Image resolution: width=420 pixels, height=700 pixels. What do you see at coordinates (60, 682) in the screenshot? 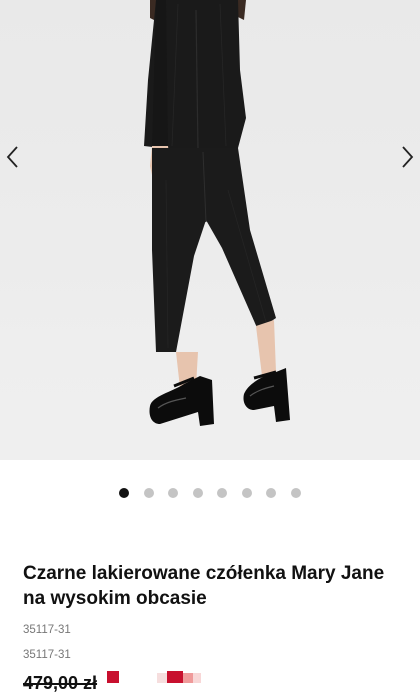
I see `old-price: 479,00 zł` at bounding box center [60, 682].